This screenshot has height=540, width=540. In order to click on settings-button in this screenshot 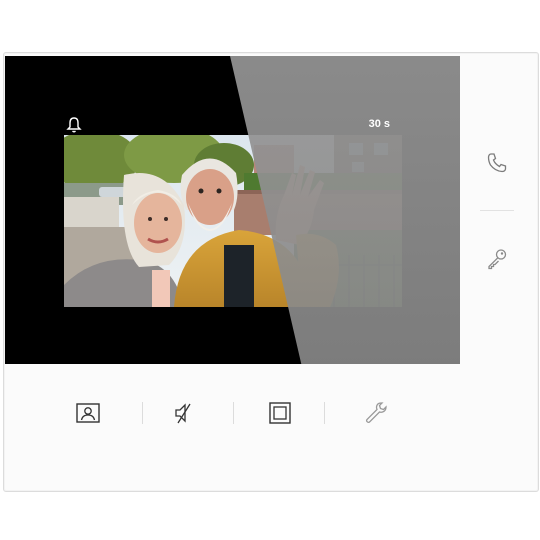, I will do `click(376, 413)`.